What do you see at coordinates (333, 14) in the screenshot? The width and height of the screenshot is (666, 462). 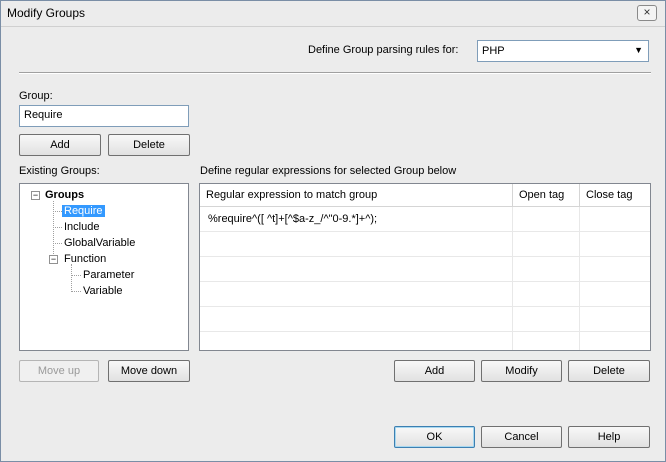 I see `title-bar: Modify Groups ×` at bounding box center [333, 14].